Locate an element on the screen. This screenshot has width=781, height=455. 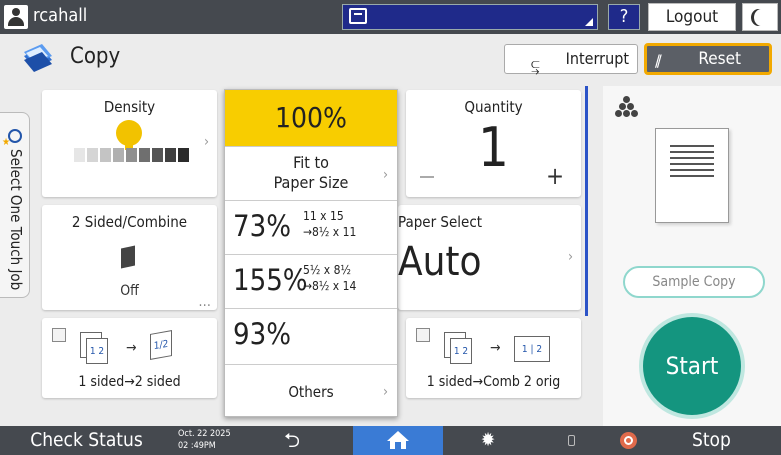
time: 02 :49PM is located at coordinates (197, 446).